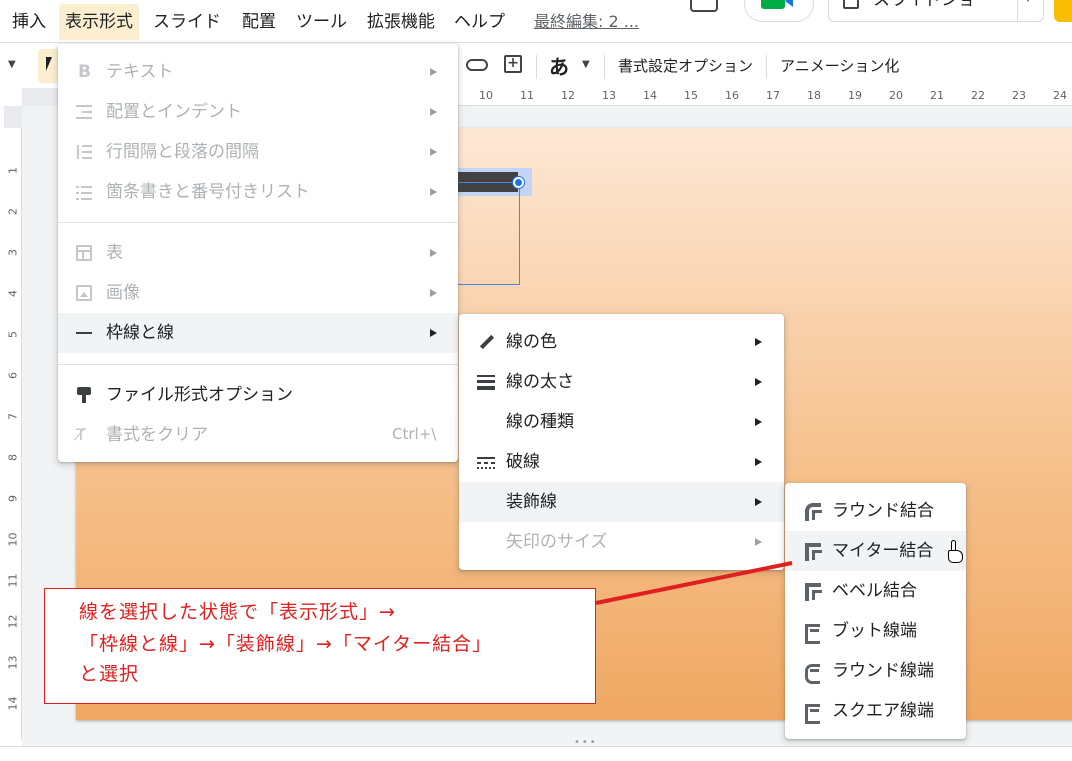 The width and height of the screenshot is (1072, 761). Describe the element at coordinates (109, 674) in the screenshot. I see `annotation-line: と選択` at that location.